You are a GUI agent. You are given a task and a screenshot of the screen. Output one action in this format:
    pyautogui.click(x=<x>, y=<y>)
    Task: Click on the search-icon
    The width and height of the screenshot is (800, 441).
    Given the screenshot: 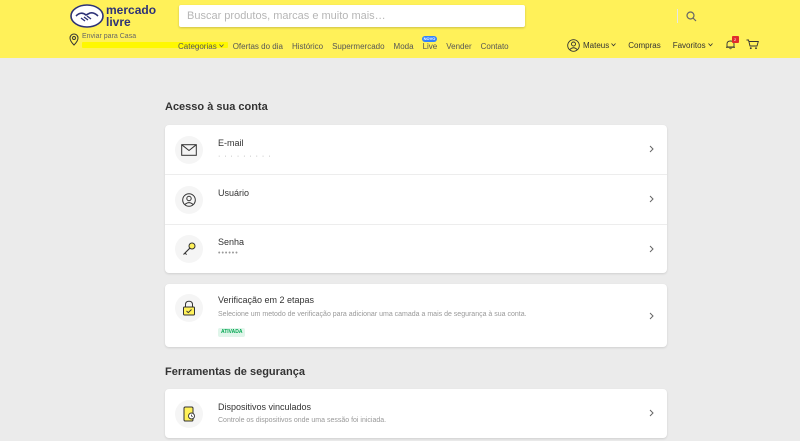 What is the action you would take?
    pyautogui.click(x=691, y=15)
    